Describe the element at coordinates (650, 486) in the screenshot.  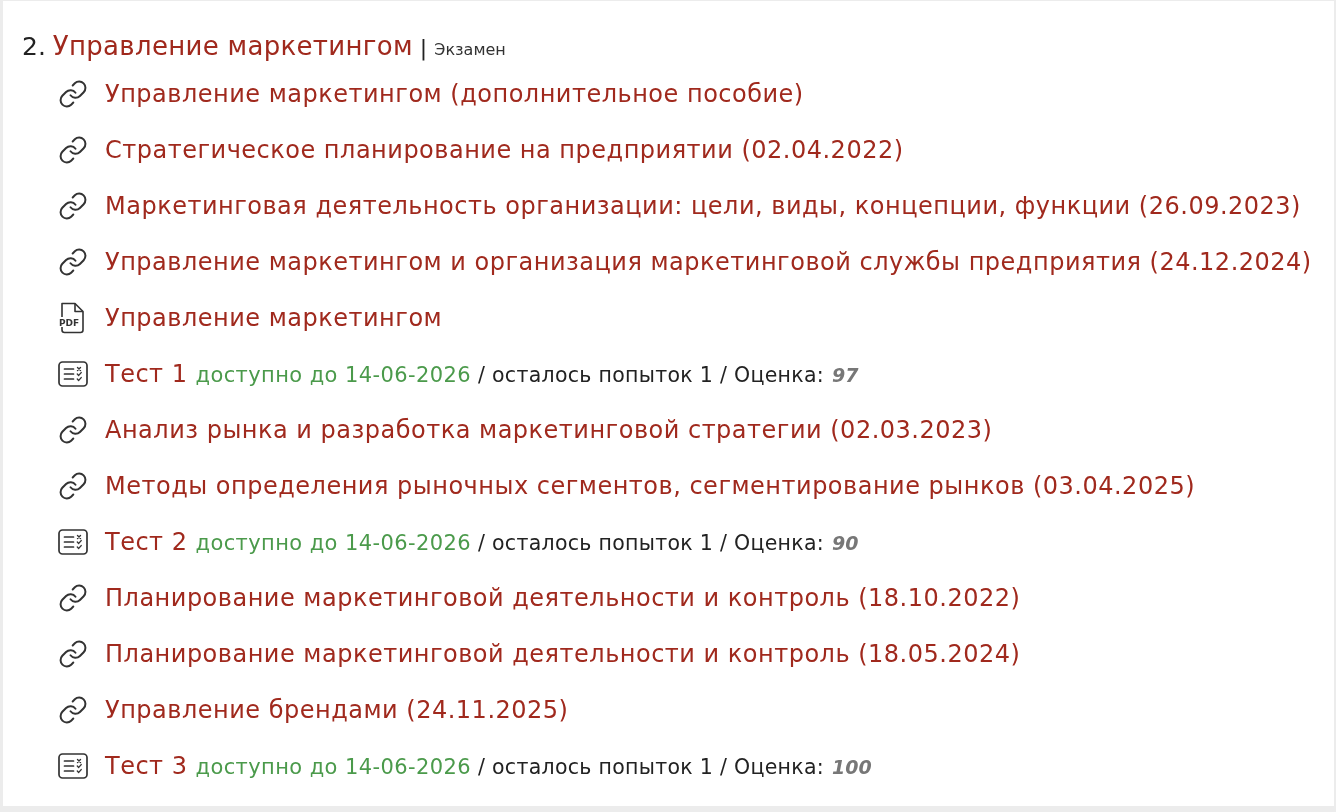
I see `resource-link: Методы определения рыночных сегментов, сегментирование рынков (03.04.2025)` at that location.